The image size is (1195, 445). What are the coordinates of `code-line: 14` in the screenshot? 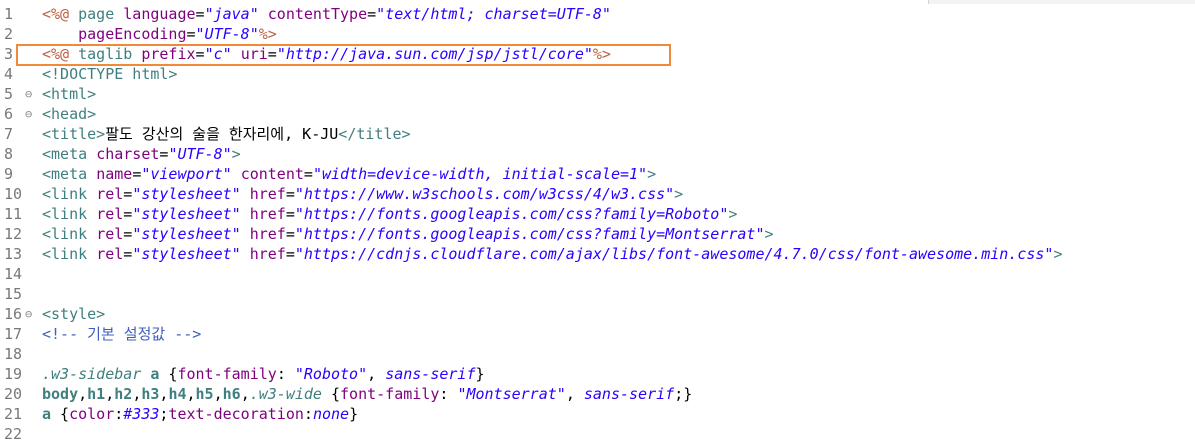 It's located at (597, 274).